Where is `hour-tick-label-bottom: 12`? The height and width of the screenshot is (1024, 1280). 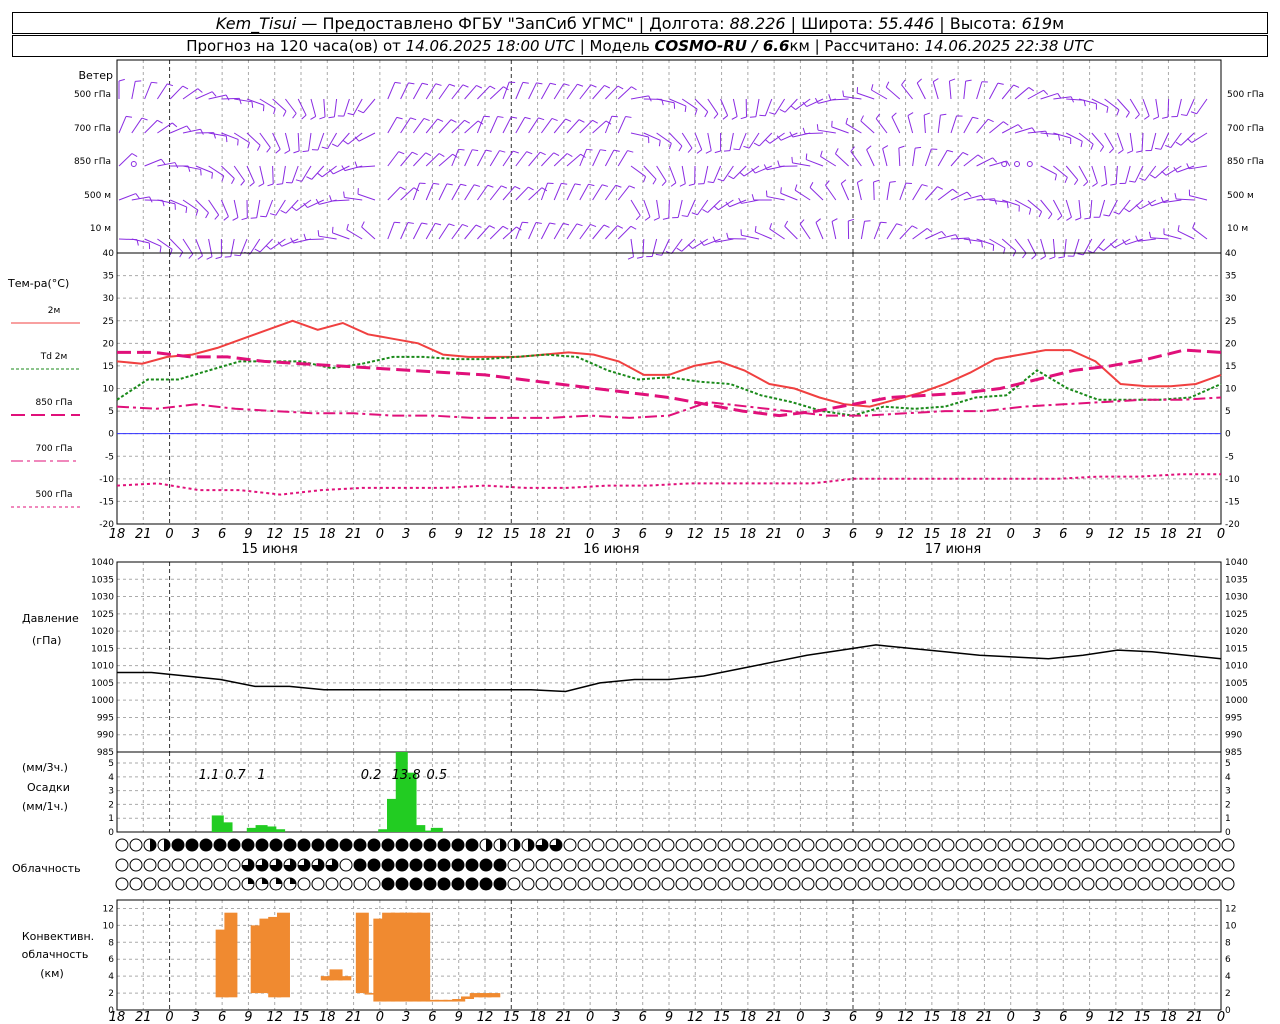 hour-tick-label-bottom: 12 is located at coordinates (905, 1017).